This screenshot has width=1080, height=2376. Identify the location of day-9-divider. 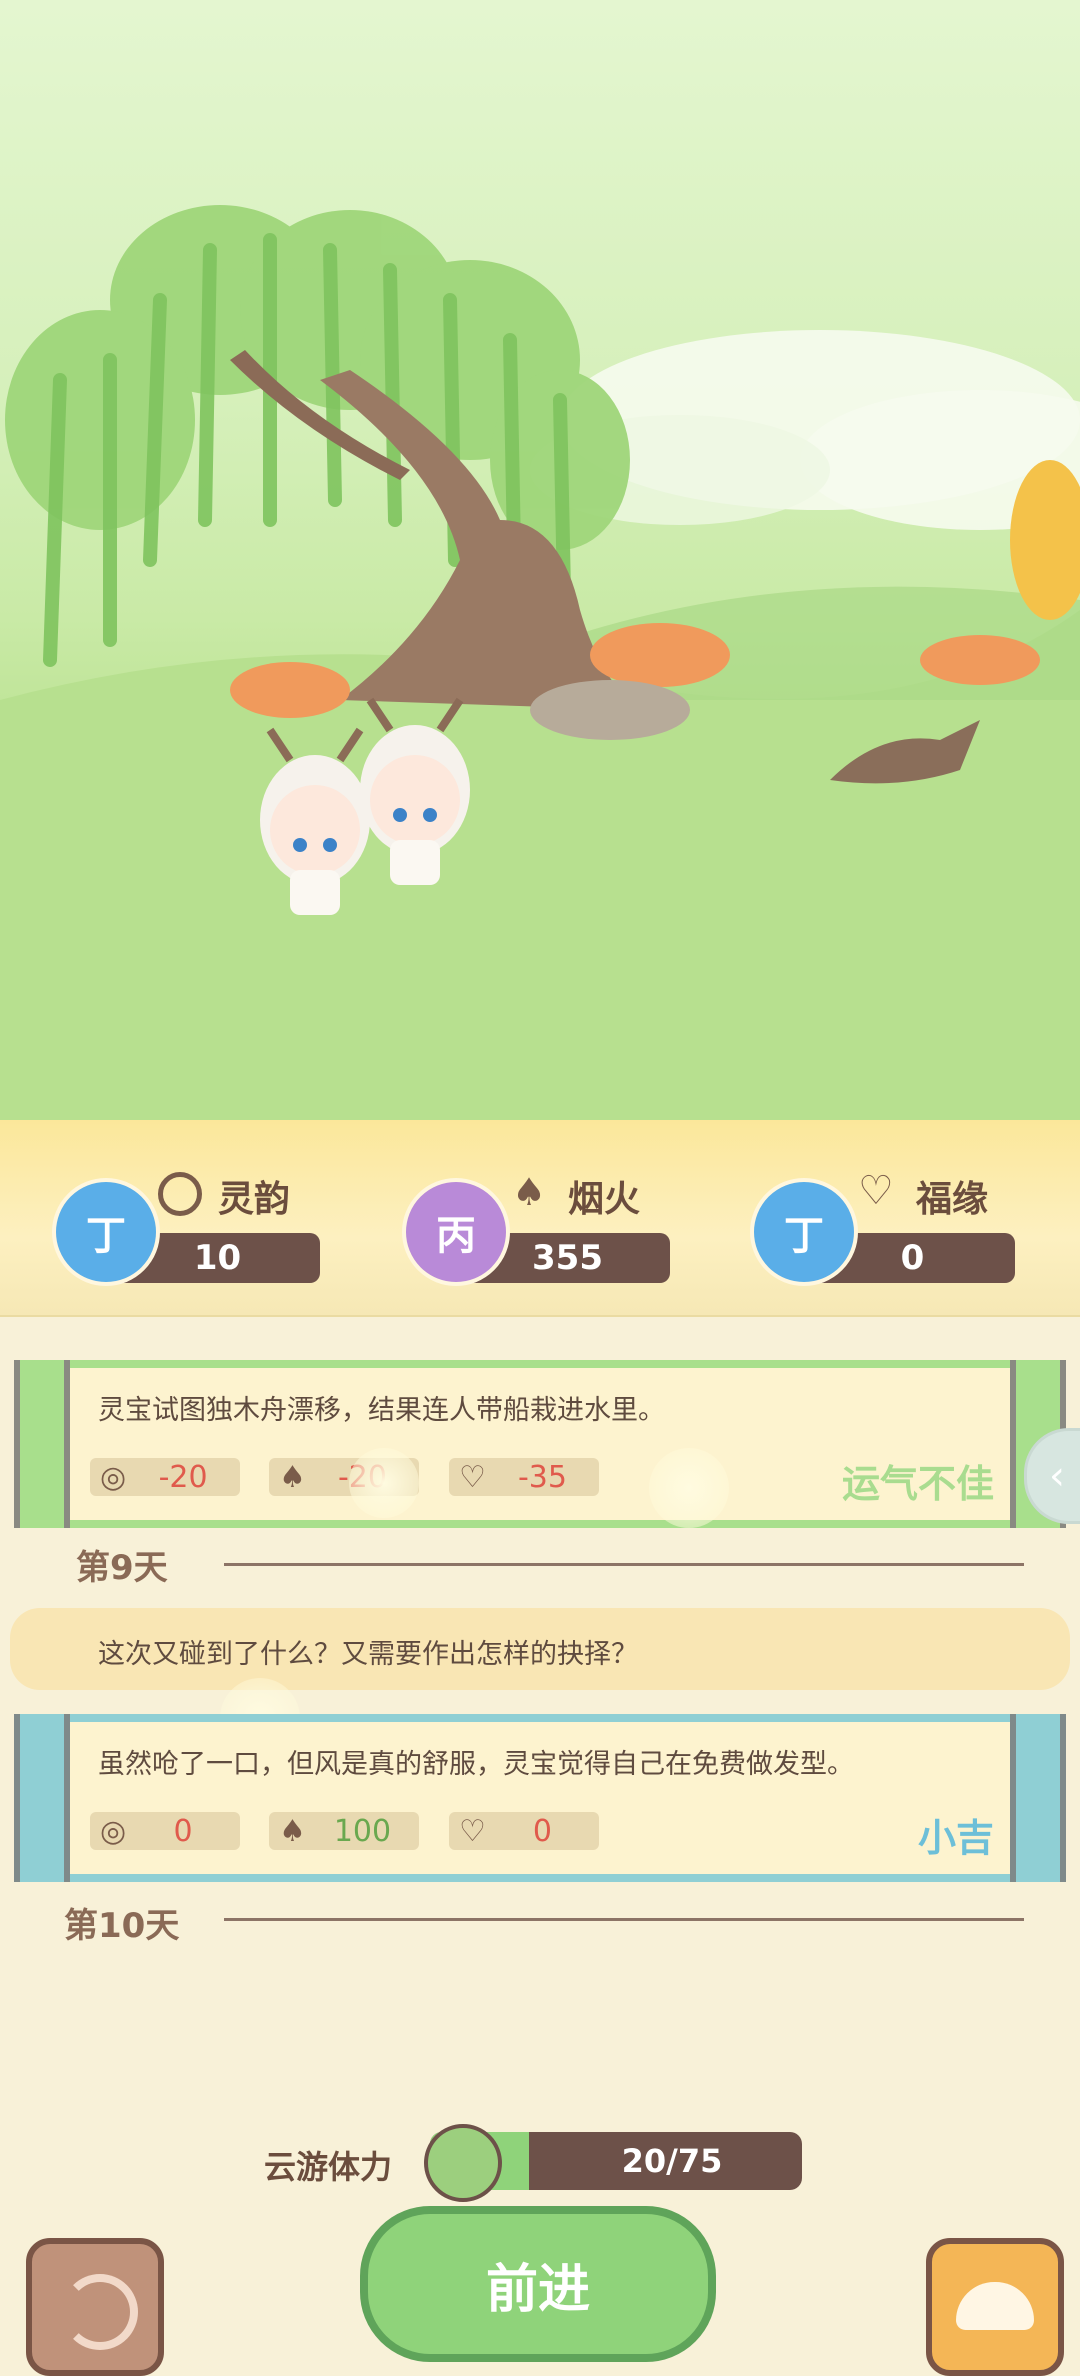
(624, 1564).